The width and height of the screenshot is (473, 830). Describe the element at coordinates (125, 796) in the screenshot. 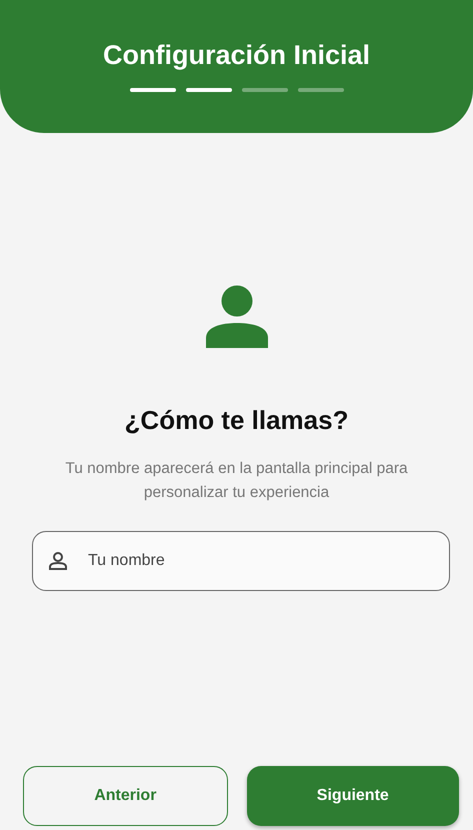

I see `back-button: Anterior` at that location.